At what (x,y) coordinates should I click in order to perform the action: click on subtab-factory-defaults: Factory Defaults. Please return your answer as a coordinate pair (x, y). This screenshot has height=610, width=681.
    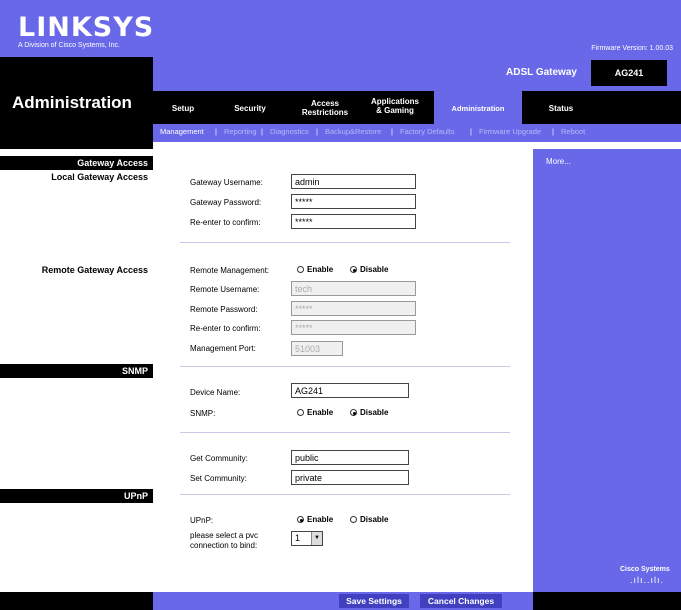
    Looking at the image, I should click on (427, 131).